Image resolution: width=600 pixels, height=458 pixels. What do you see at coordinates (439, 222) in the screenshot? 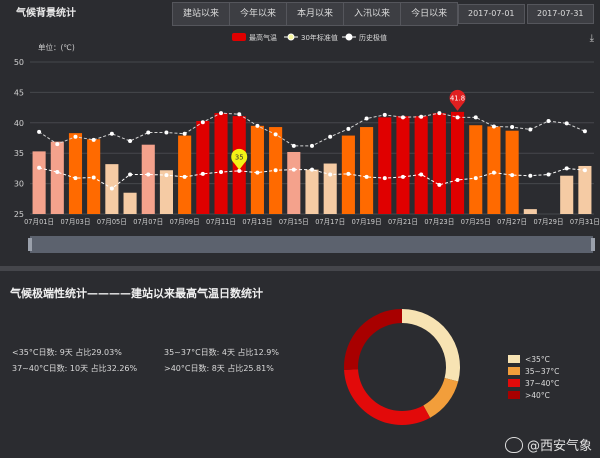
I see `x-tick-label: 07月23日` at bounding box center [439, 222].